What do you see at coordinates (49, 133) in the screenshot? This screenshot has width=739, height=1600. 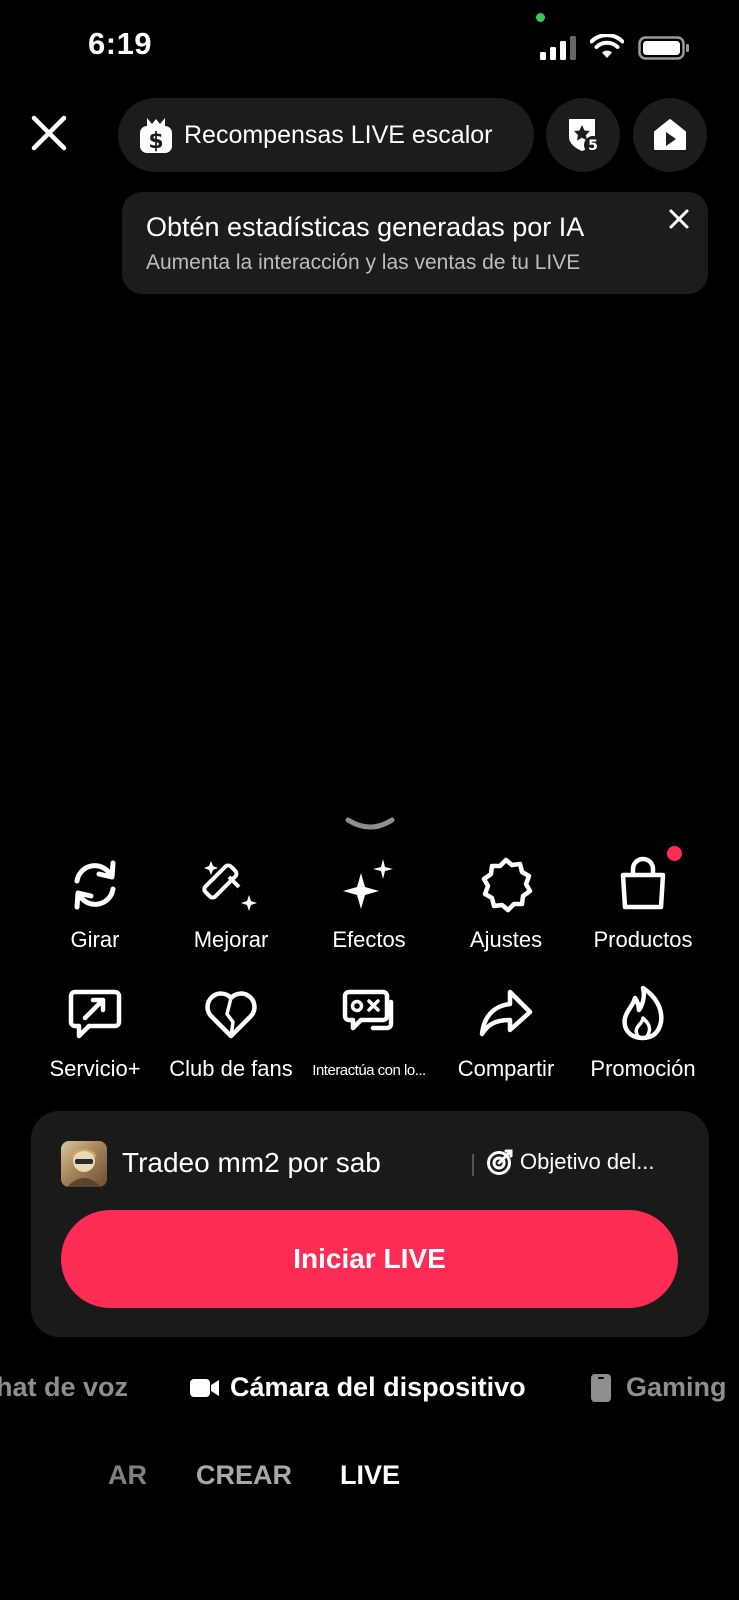 I see `close-icon` at bounding box center [49, 133].